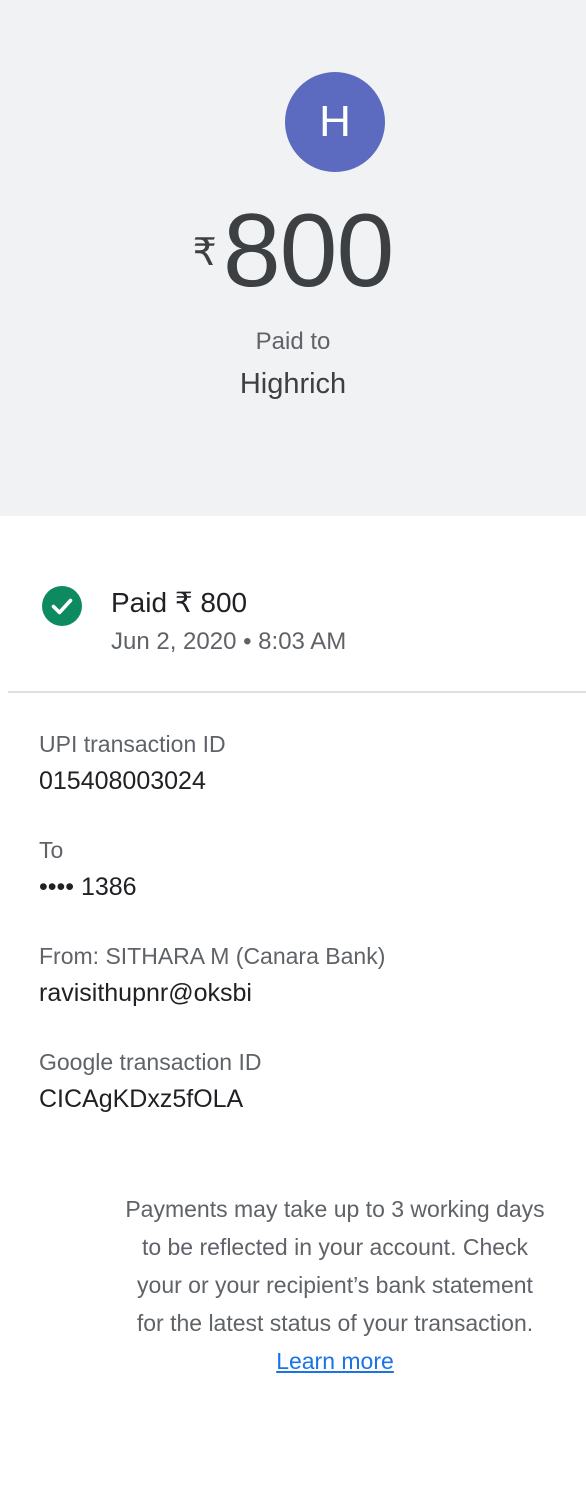 The image size is (586, 1512). Describe the element at coordinates (150, 1062) in the screenshot. I see `detail-label: Google transaction ID` at that location.